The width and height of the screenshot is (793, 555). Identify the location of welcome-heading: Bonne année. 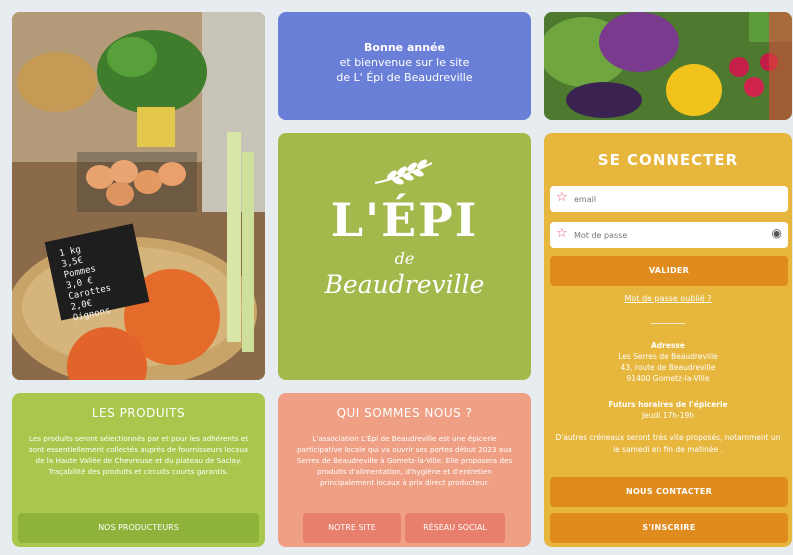
(404, 47).